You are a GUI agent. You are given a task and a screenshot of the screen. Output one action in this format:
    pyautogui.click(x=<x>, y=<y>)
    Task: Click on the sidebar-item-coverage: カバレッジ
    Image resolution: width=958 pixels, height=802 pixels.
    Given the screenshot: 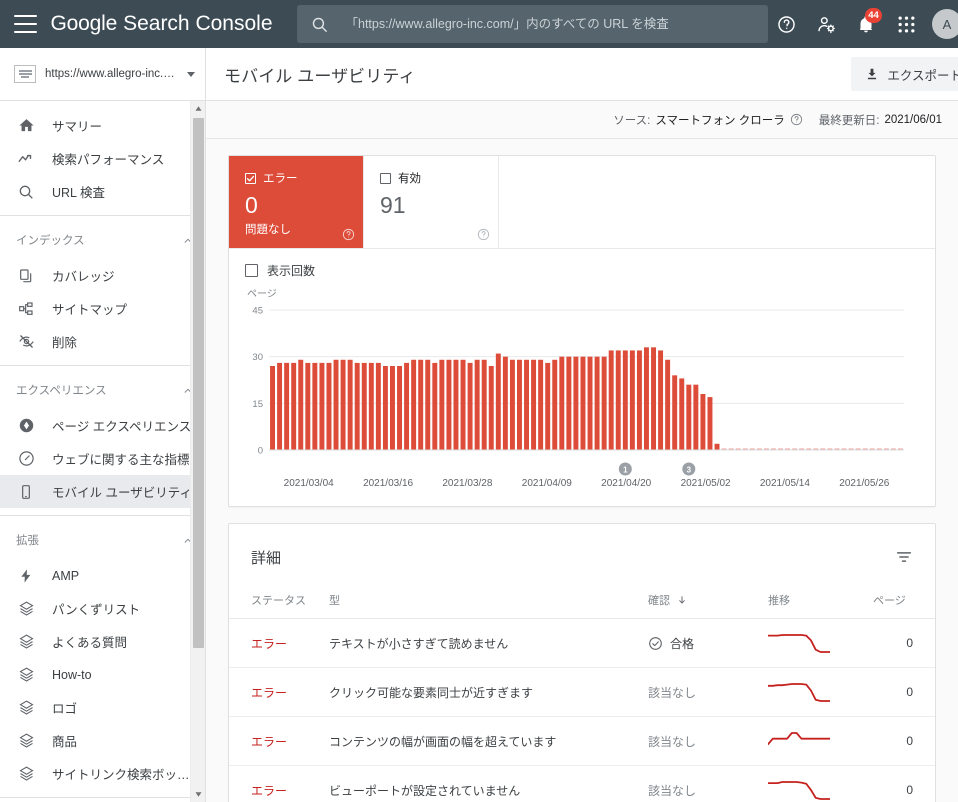 What is the action you would take?
    pyautogui.click(x=102, y=275)
    